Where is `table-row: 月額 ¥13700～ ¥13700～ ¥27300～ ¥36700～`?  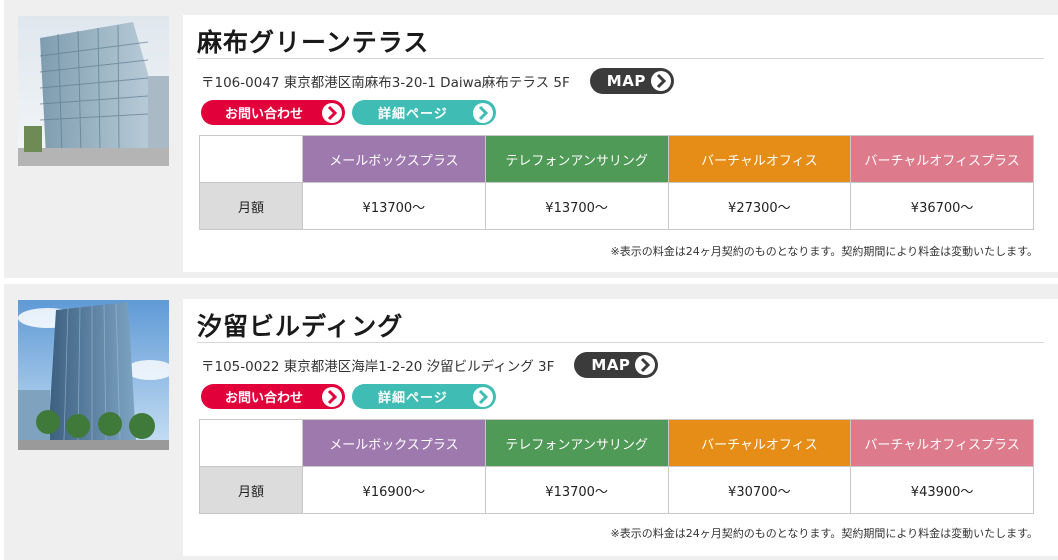 table-row: 月額 ¥13700～ ¥13700～ ¥27300～ ¥36700～ is located at coordinates (616, 206).